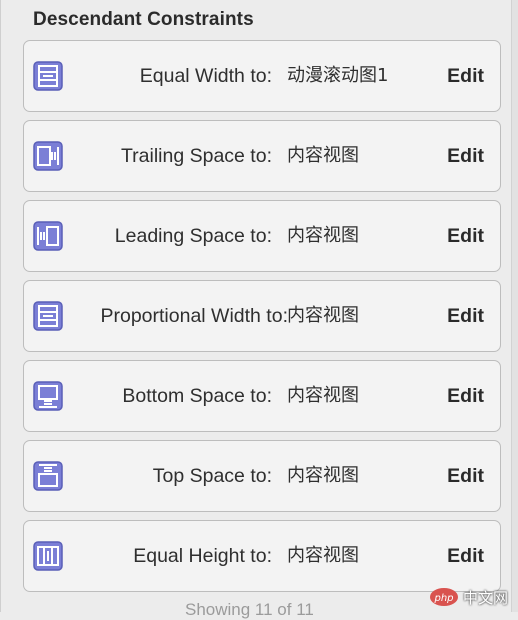 This screenshot has height=620, width=518. Describe the element at coordinates (196, 156) in the screenshot. I see `constraint-label: Trailing Space to:` at that location.